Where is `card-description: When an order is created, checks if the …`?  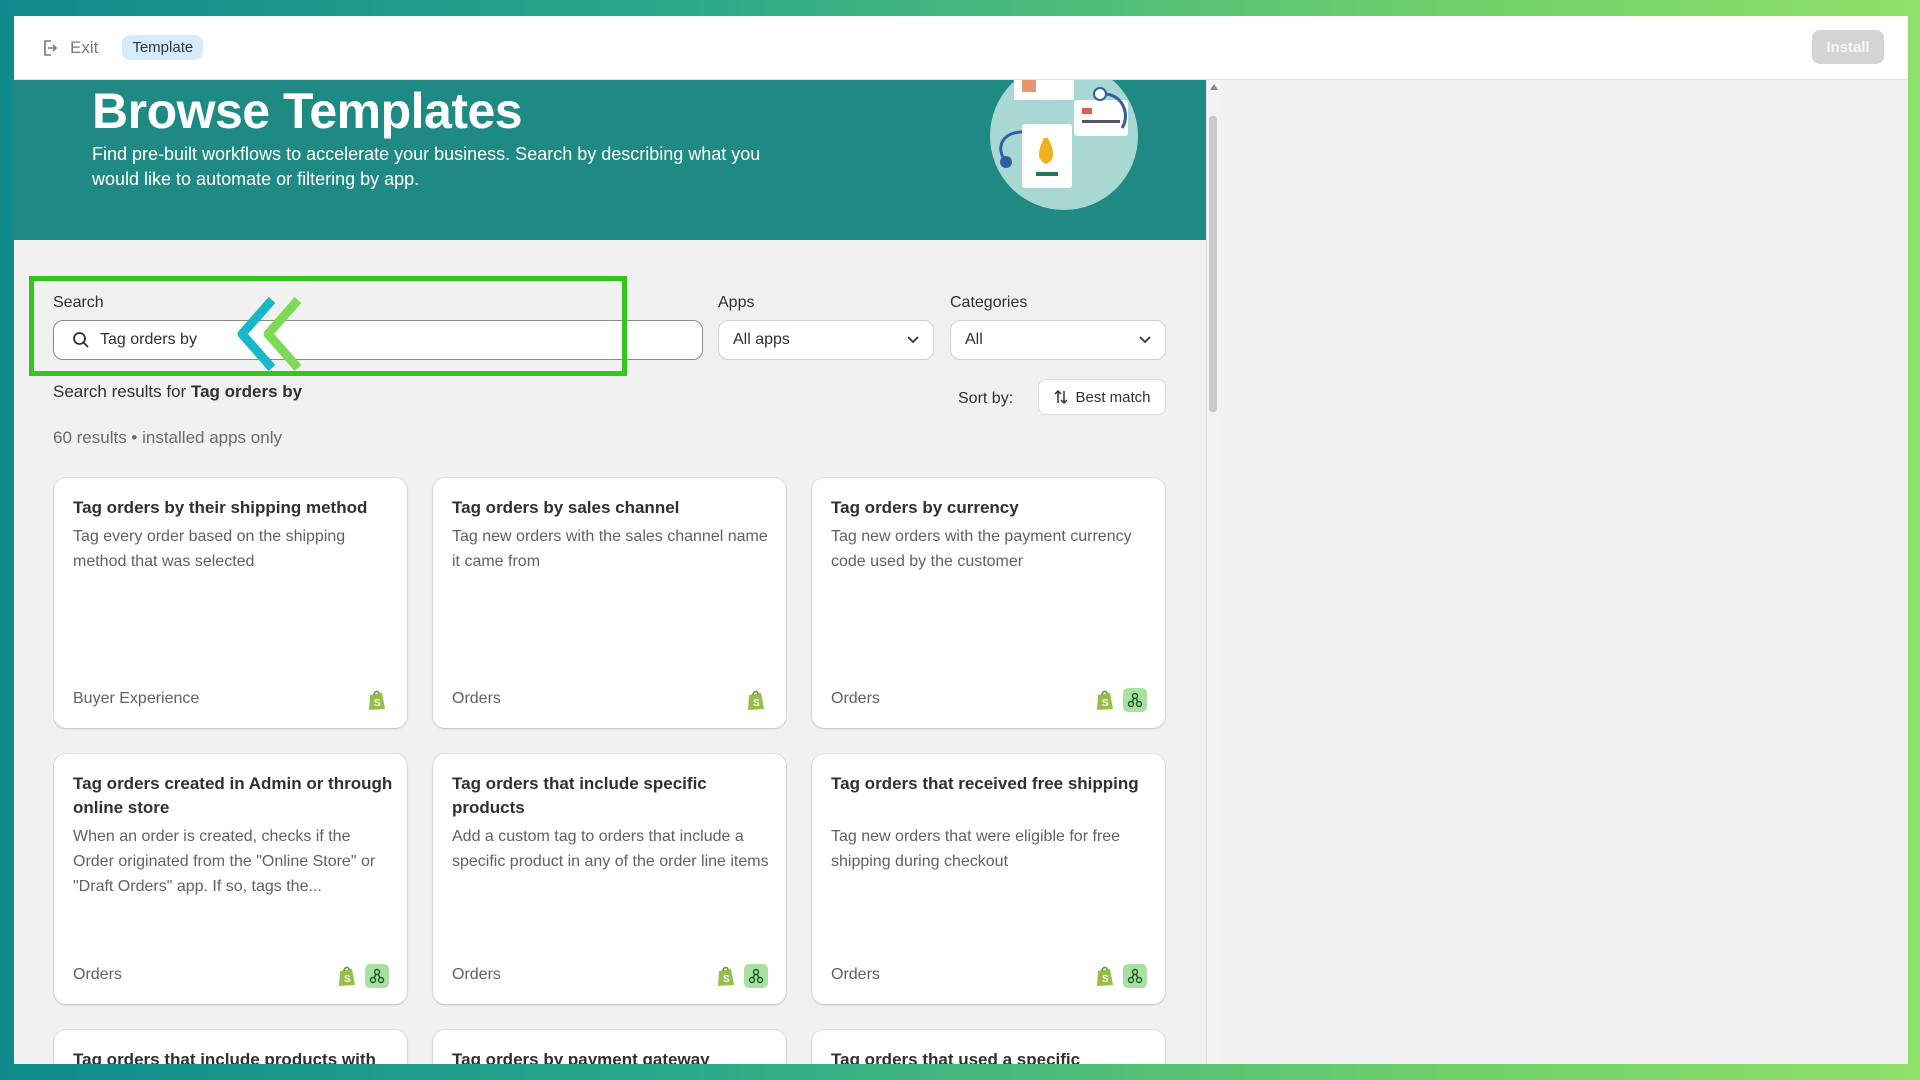
card-description: When an order is created, checks if the … is located at coordinates (224, 861).